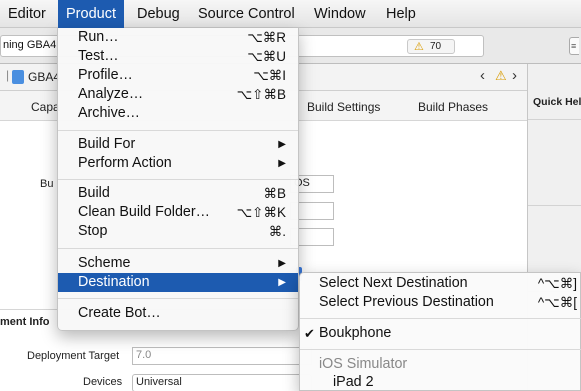 This screenshot has width=581, height=391. What do you see at coordinates (482, 75) in the screenshot?
I see `chevron-left-icon: ‹` at bounding box center [482, 75].